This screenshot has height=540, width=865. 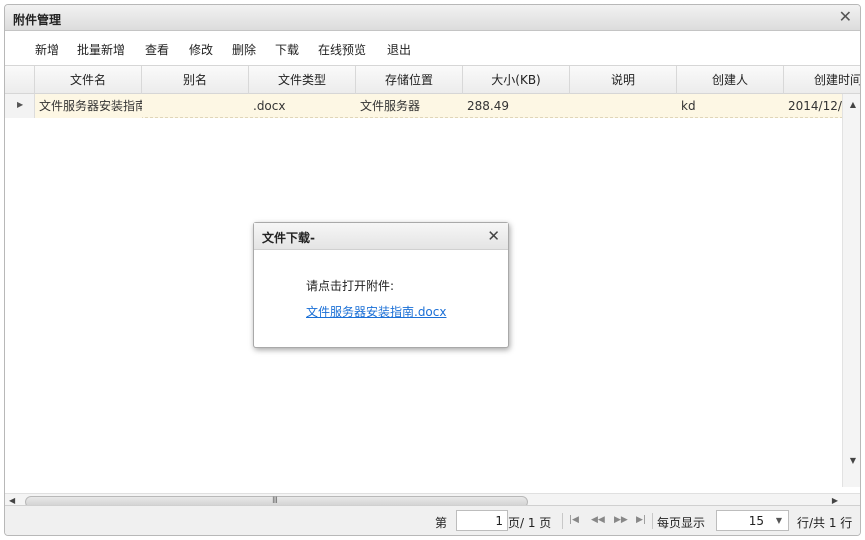 What do you see at coordinates (302, 80) in the screenshot?
I see `column-header-type: 文件类型` at bounding box center [302, 80].